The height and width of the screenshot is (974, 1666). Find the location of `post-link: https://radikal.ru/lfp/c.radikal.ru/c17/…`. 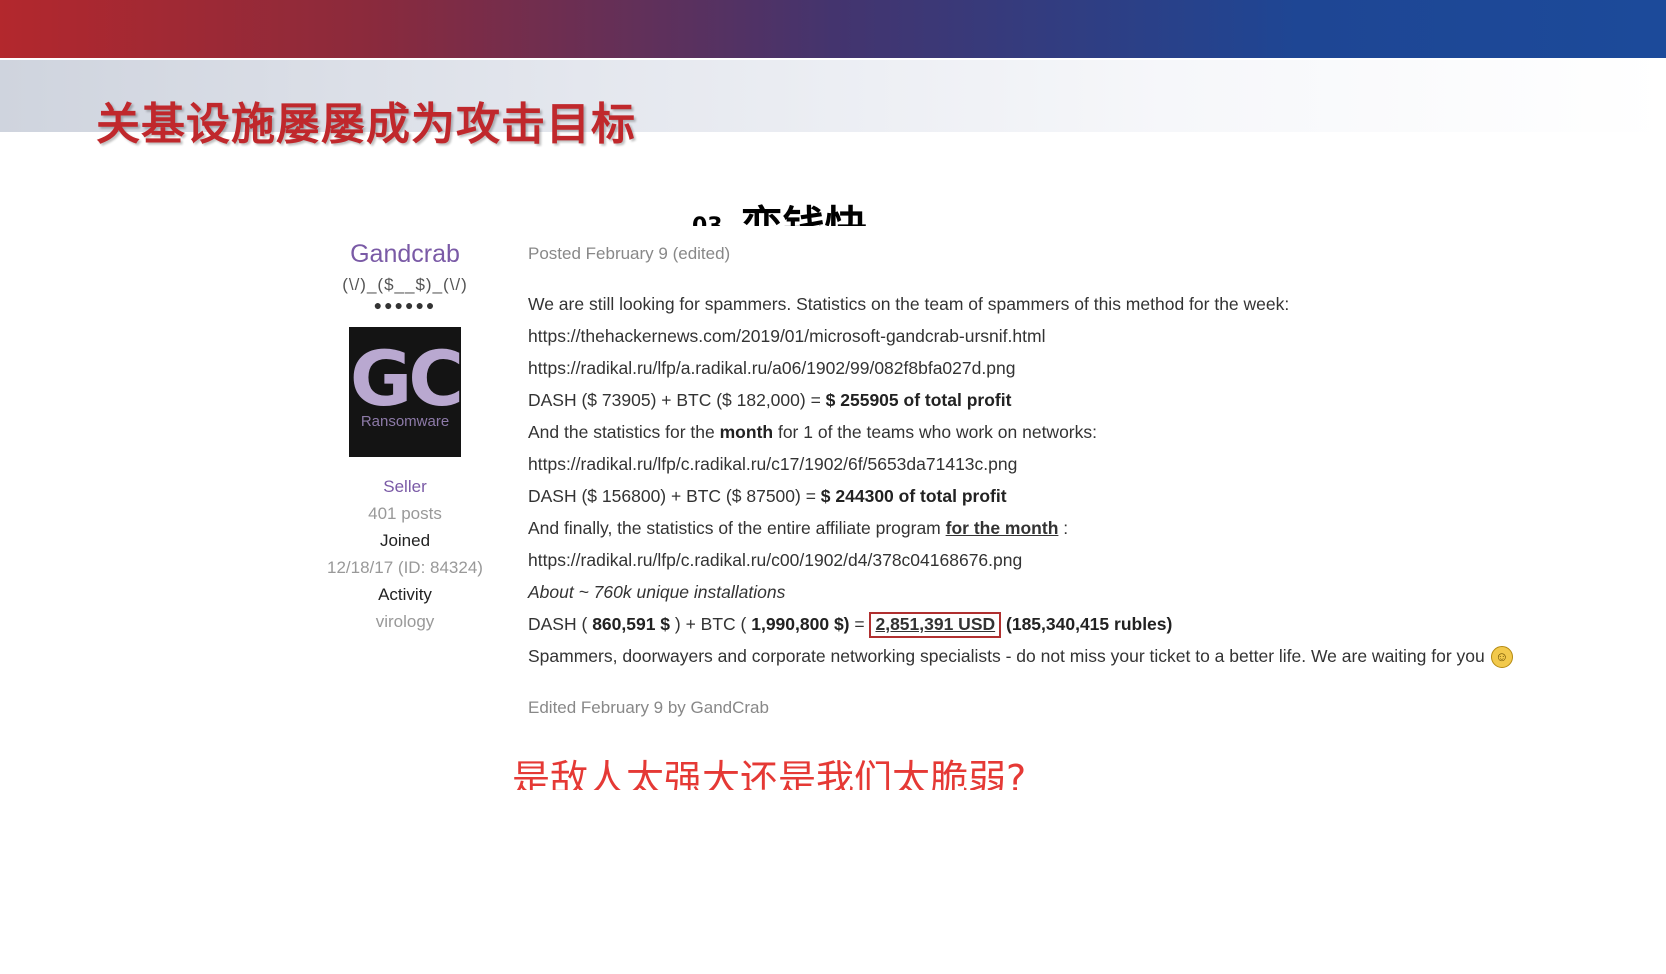

post-link: https://radikal.ru/lfp/c.radikal.ru/c17/… is located at coordinates (1012, 464).